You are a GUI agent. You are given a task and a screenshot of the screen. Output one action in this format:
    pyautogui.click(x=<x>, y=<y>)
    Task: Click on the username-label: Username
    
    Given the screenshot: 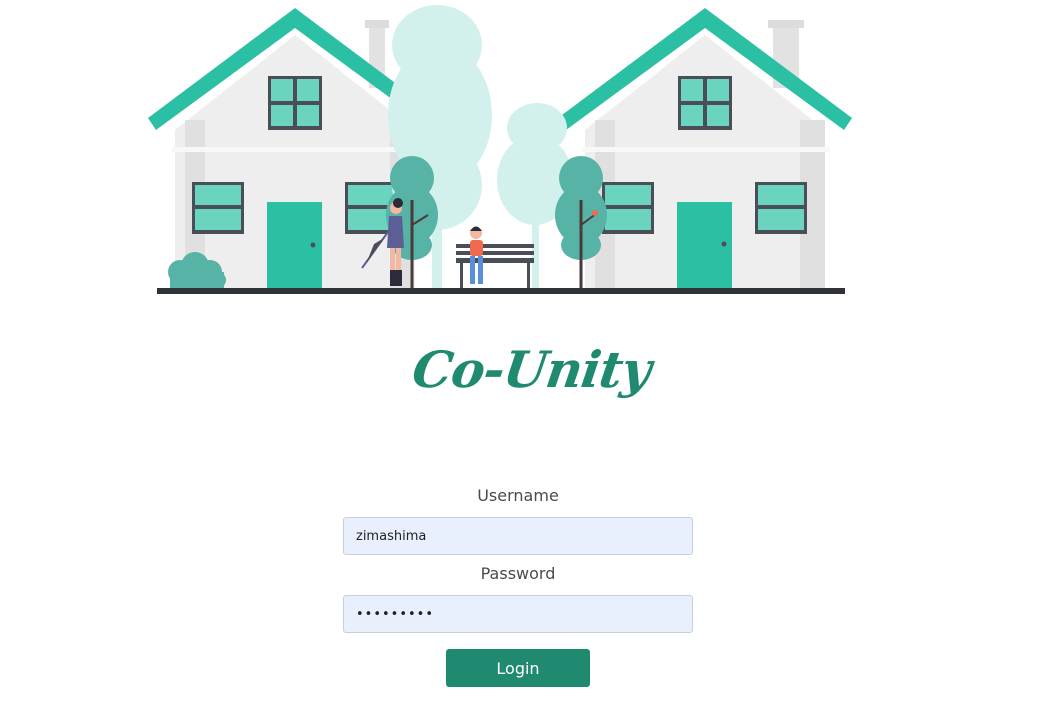 What is the action you would take?
    pyautogui.click(x=518, y=495)
    